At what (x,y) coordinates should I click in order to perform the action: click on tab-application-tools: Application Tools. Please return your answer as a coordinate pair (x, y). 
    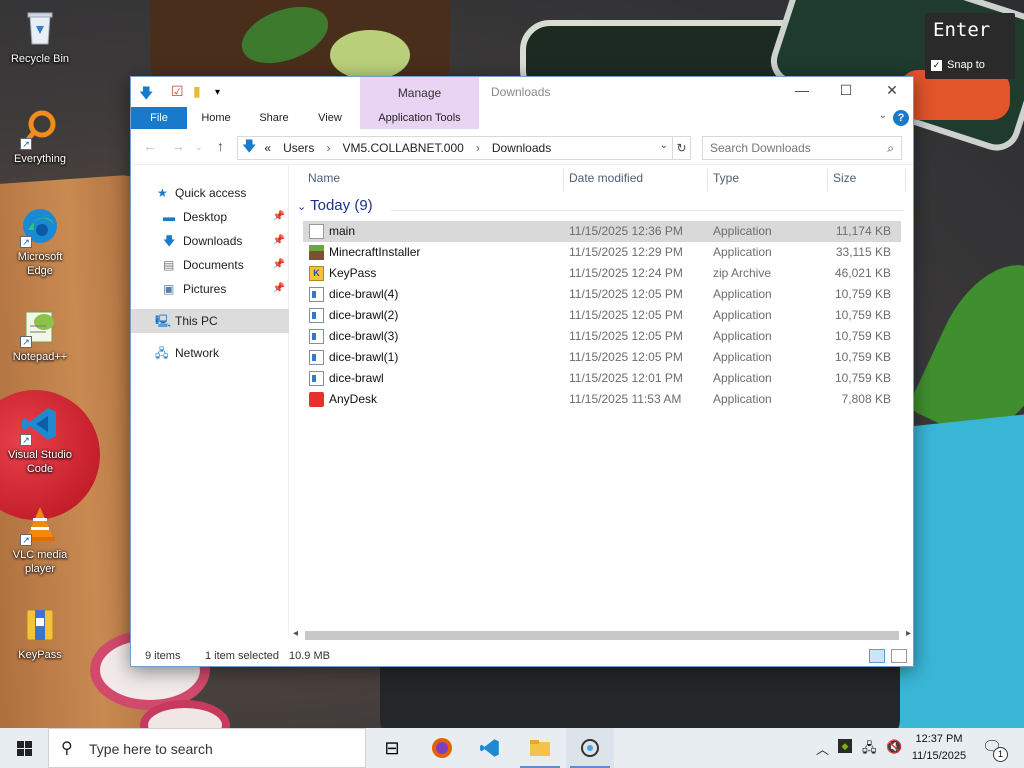
    Looking at the image, I should click on (419, 118).